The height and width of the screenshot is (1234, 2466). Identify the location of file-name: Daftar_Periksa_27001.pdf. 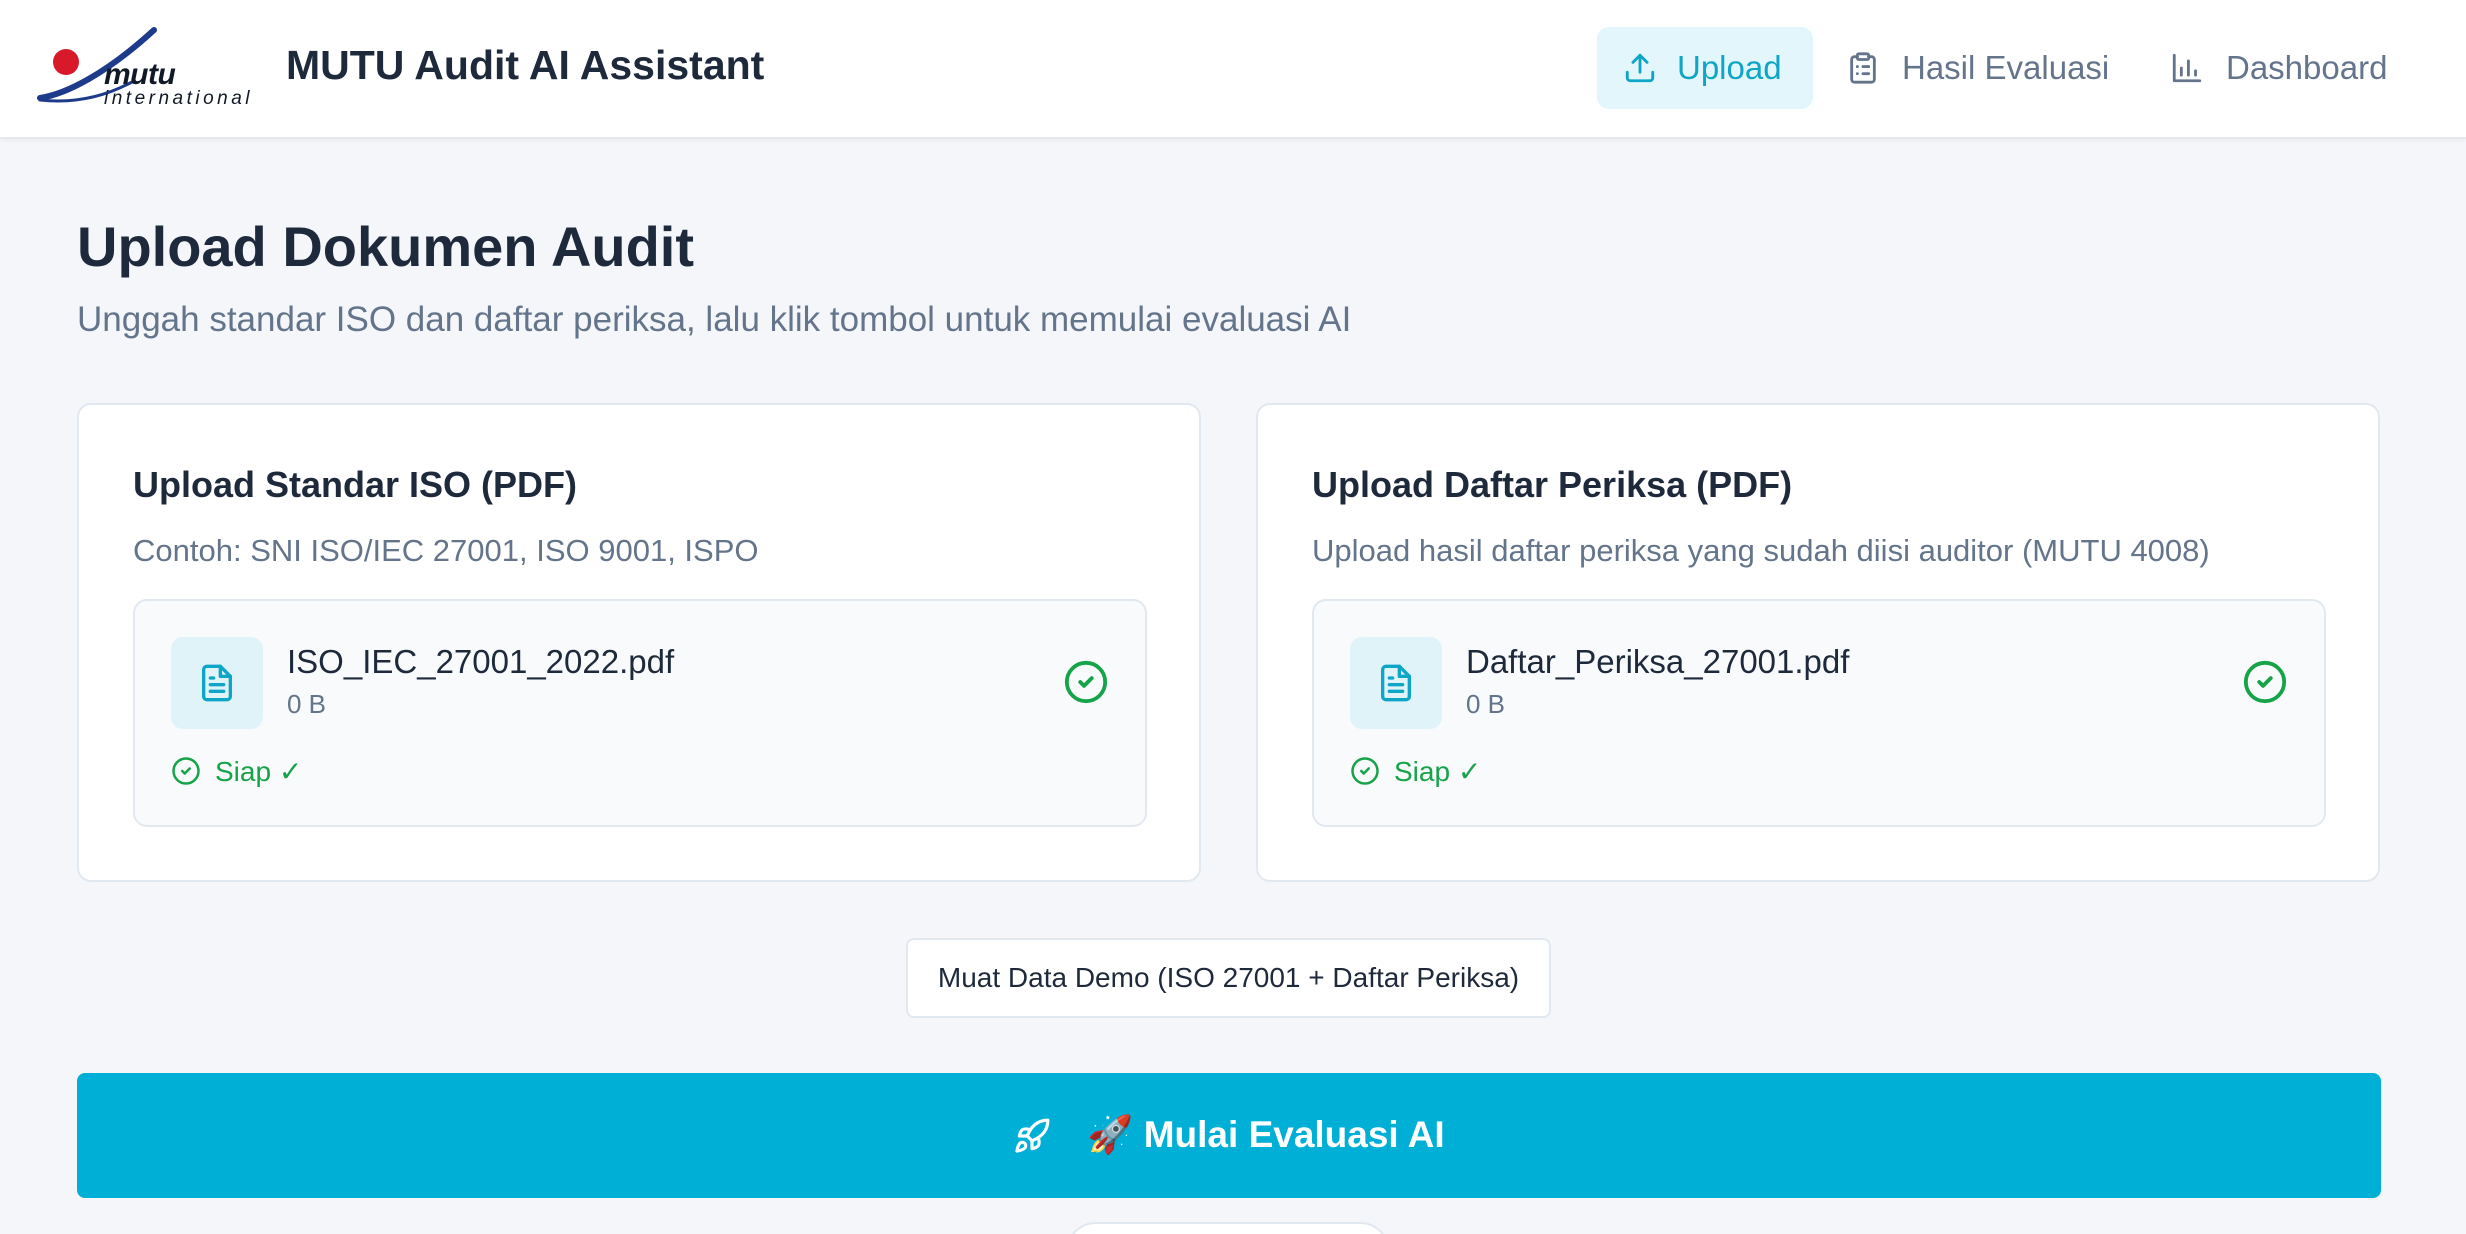
(1658, 661).